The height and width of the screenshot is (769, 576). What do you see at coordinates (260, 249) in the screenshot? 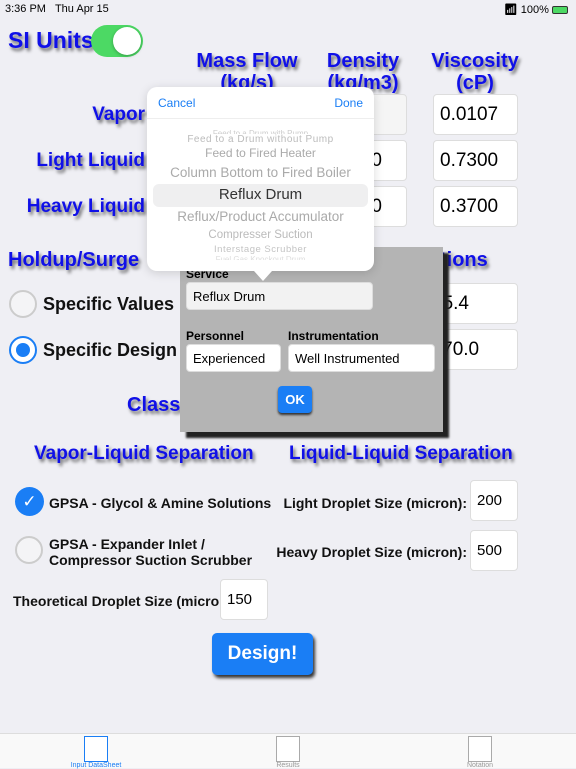
I see `picker-item: Interstage Scrubber` at bounding box center [260, 249].